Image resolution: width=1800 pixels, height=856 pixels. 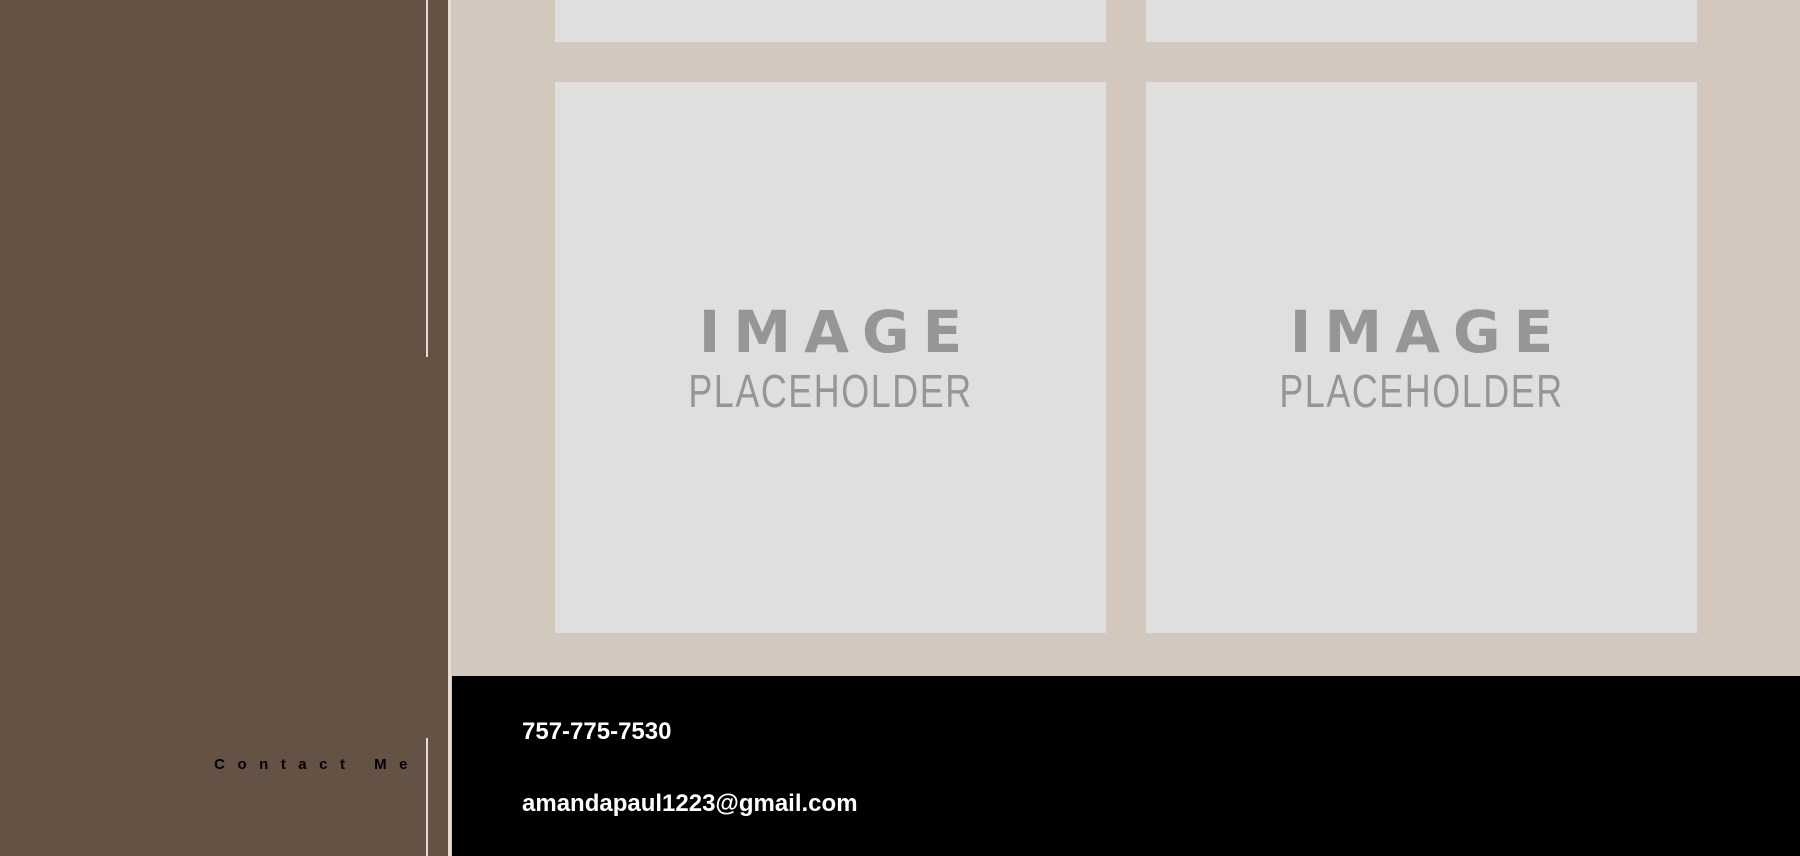 What do you see at coordinates (427, 797) in the screenshot?
I see `sidebar-divider-bottom` at bounding box center [427, 797].